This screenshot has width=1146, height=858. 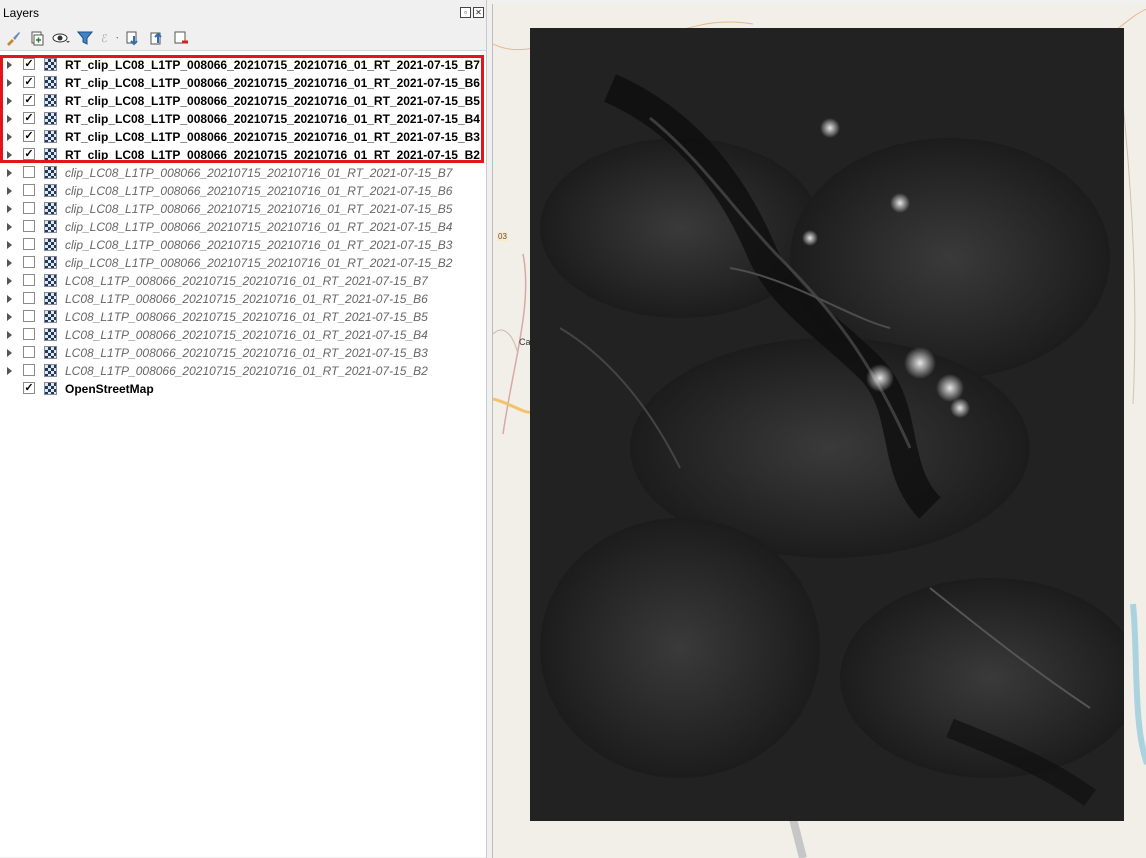 What do you see at coordinates (85, 38) in the screenshot?
I see `filter-icon` at bounding box center [85, 38].